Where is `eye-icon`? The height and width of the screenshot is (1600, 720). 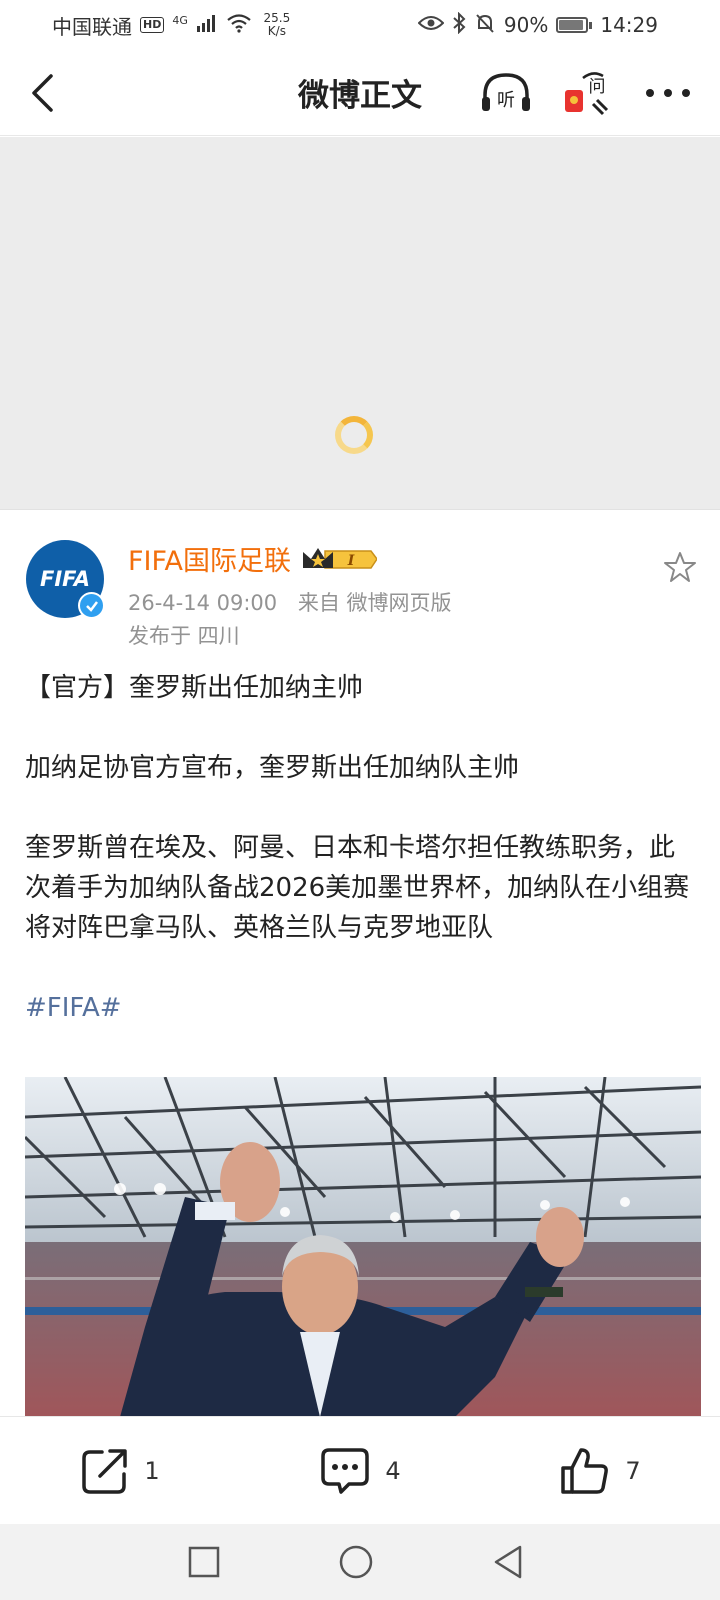
eye-icon is located at coordinates (431, 25).